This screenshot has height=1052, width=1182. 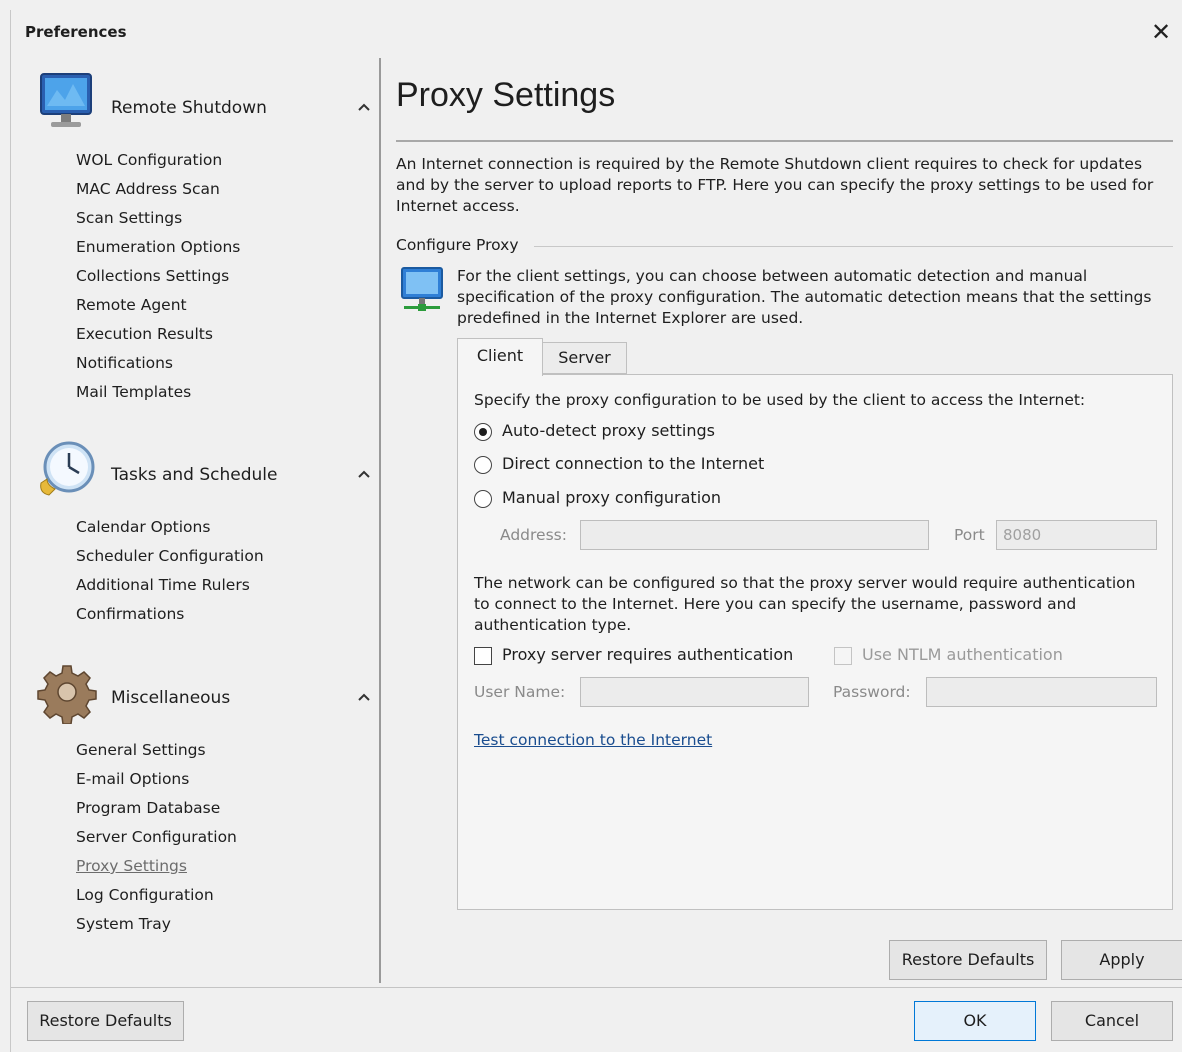 What do you see at coordinates (611, 497) in the screenshot?
I see `radio-label: Manual proxy configuration` at bounding box center [611, 497].